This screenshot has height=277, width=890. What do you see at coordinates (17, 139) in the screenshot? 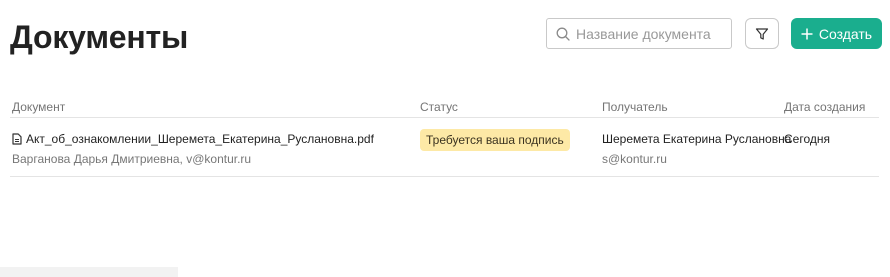
I see `document-icon` at bounding box center [17, 139].